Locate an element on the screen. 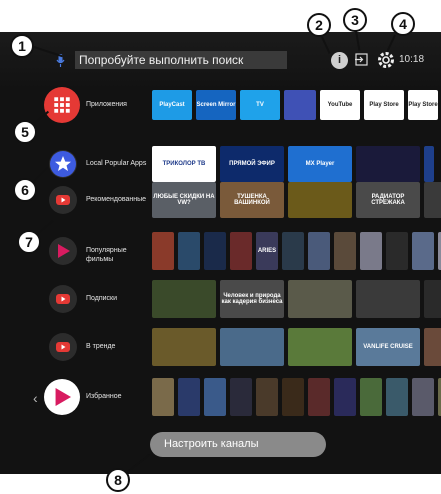  row-tiles: ТРИКОЛОР ТВ ПРЯМОЙ ЭФИР MX Player is located at coordinates (296, 164).